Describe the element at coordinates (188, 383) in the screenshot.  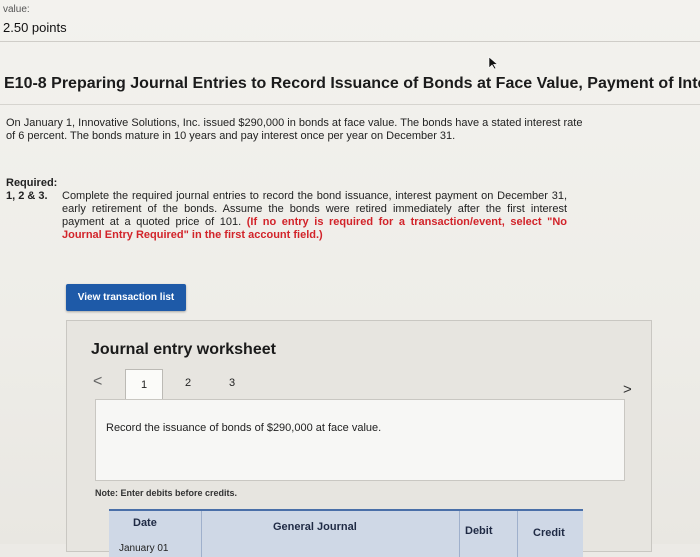
I see `tab-2: 2` at that location.